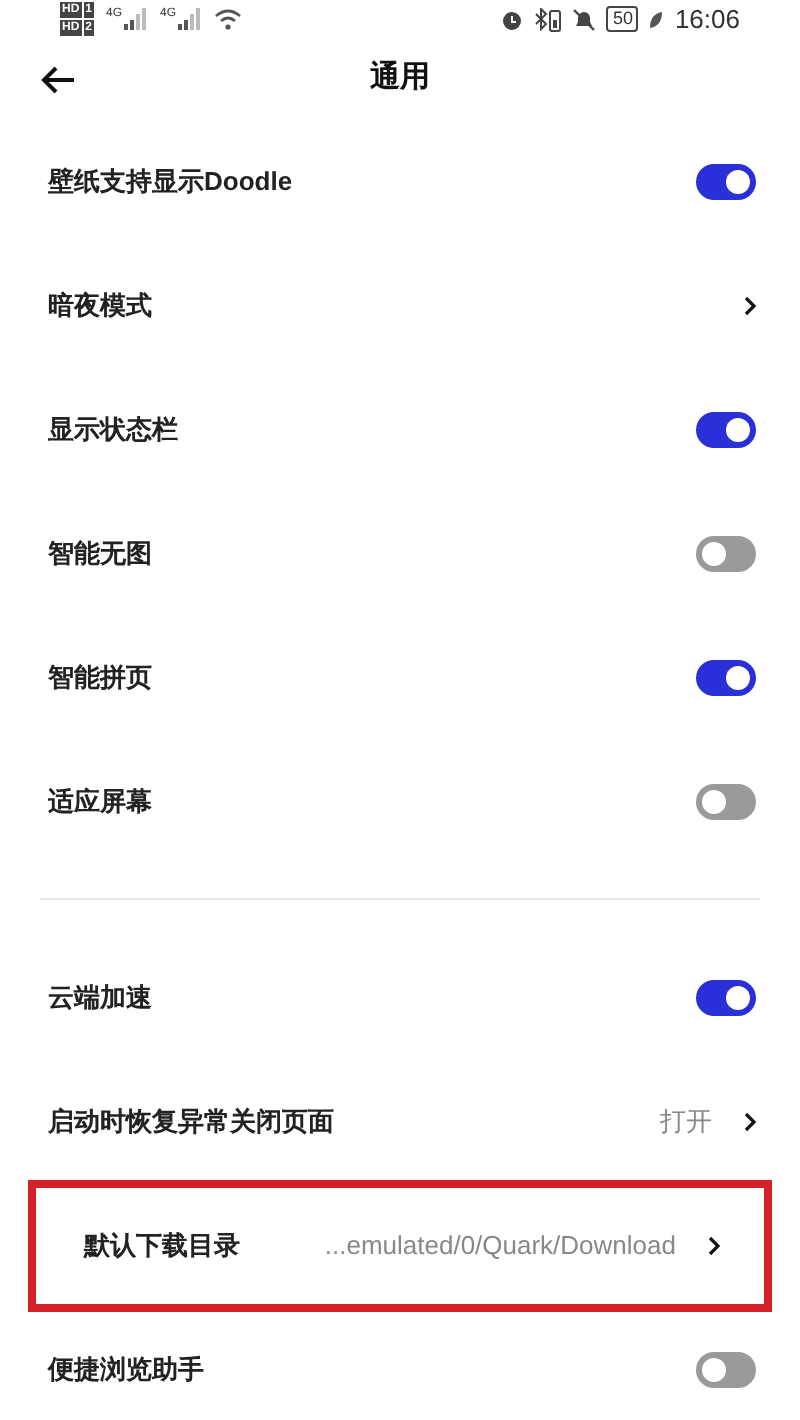 The image size is (800, 1420). I want to click on battery-level: 50, so click(622, 19).